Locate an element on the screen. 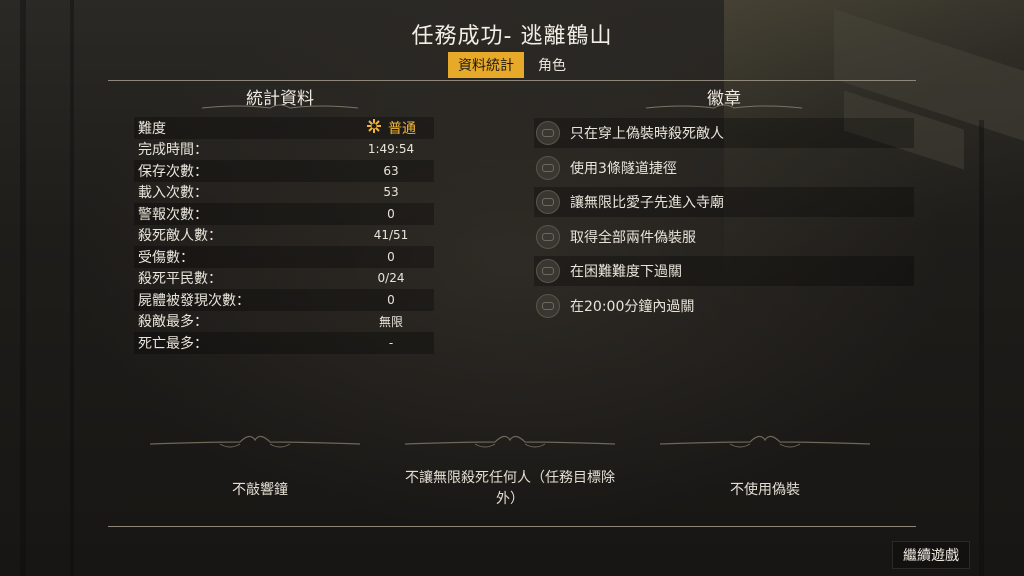 Image resolution: width=1024 pixels, height=576 pixels. stat-value: 53 is located at coordinates (391, 192).